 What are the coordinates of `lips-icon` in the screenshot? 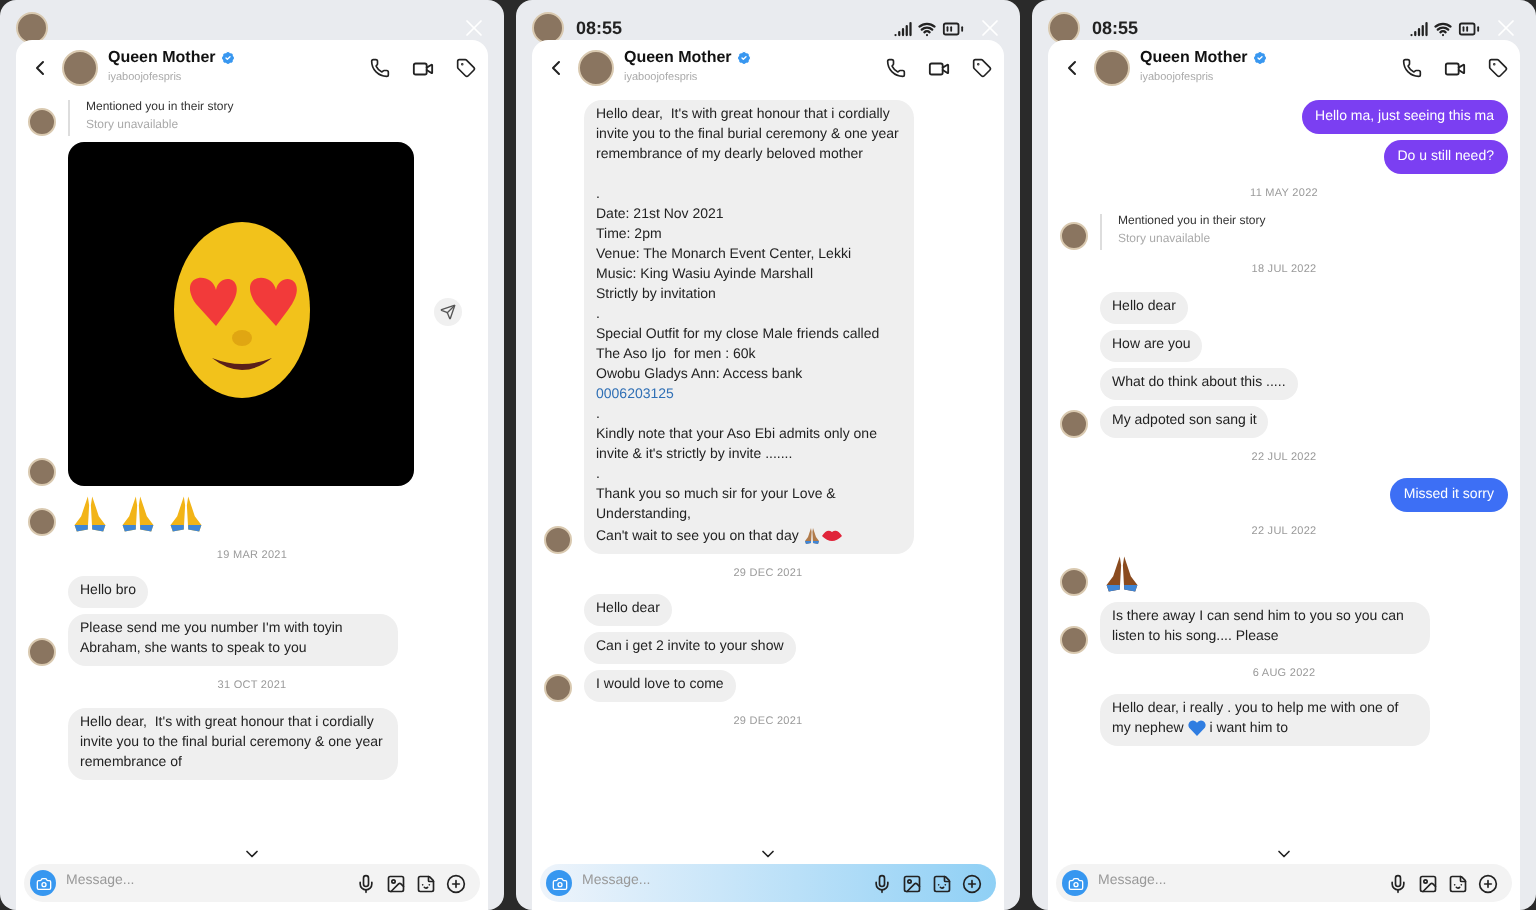 It's located at (832, 536).